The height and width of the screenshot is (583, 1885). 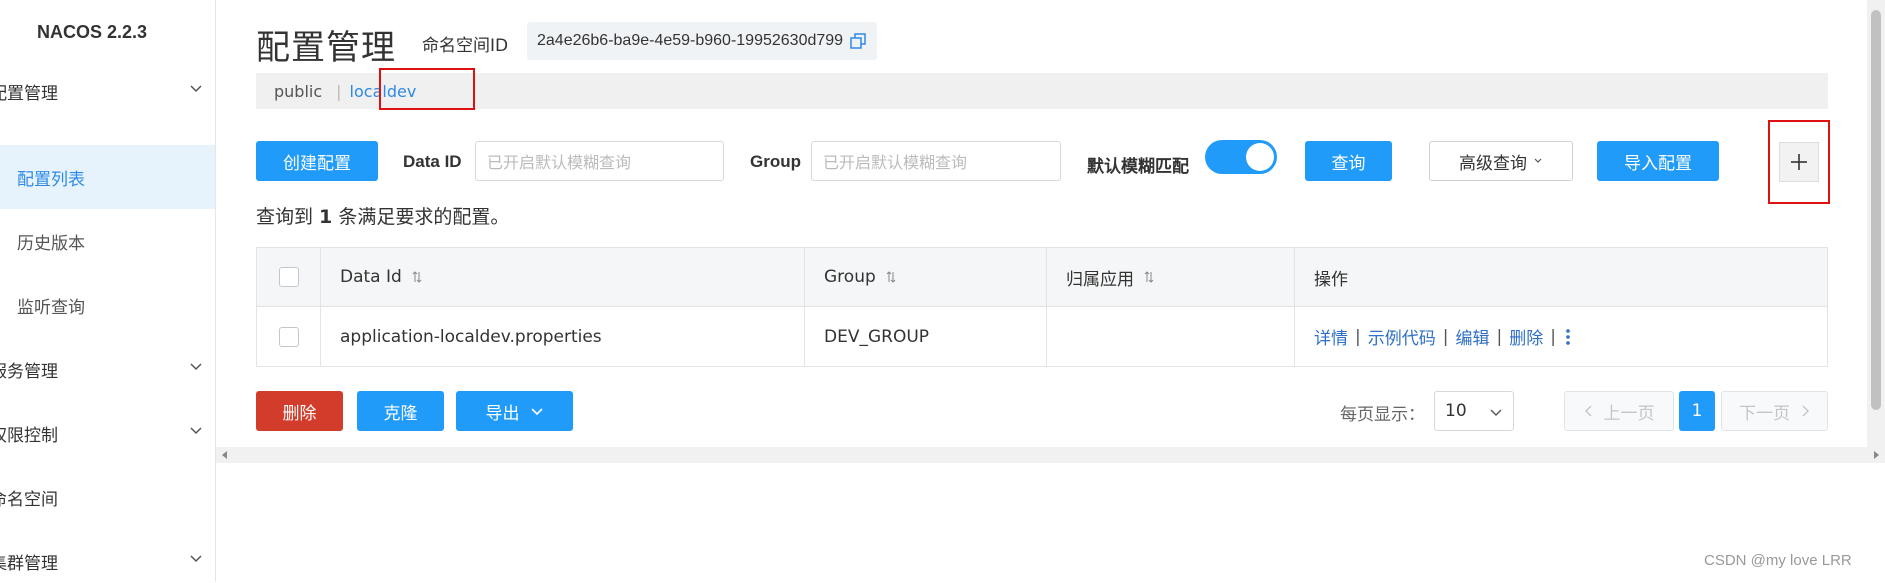 I want to click on add-button, so click(x=1799, y=162).